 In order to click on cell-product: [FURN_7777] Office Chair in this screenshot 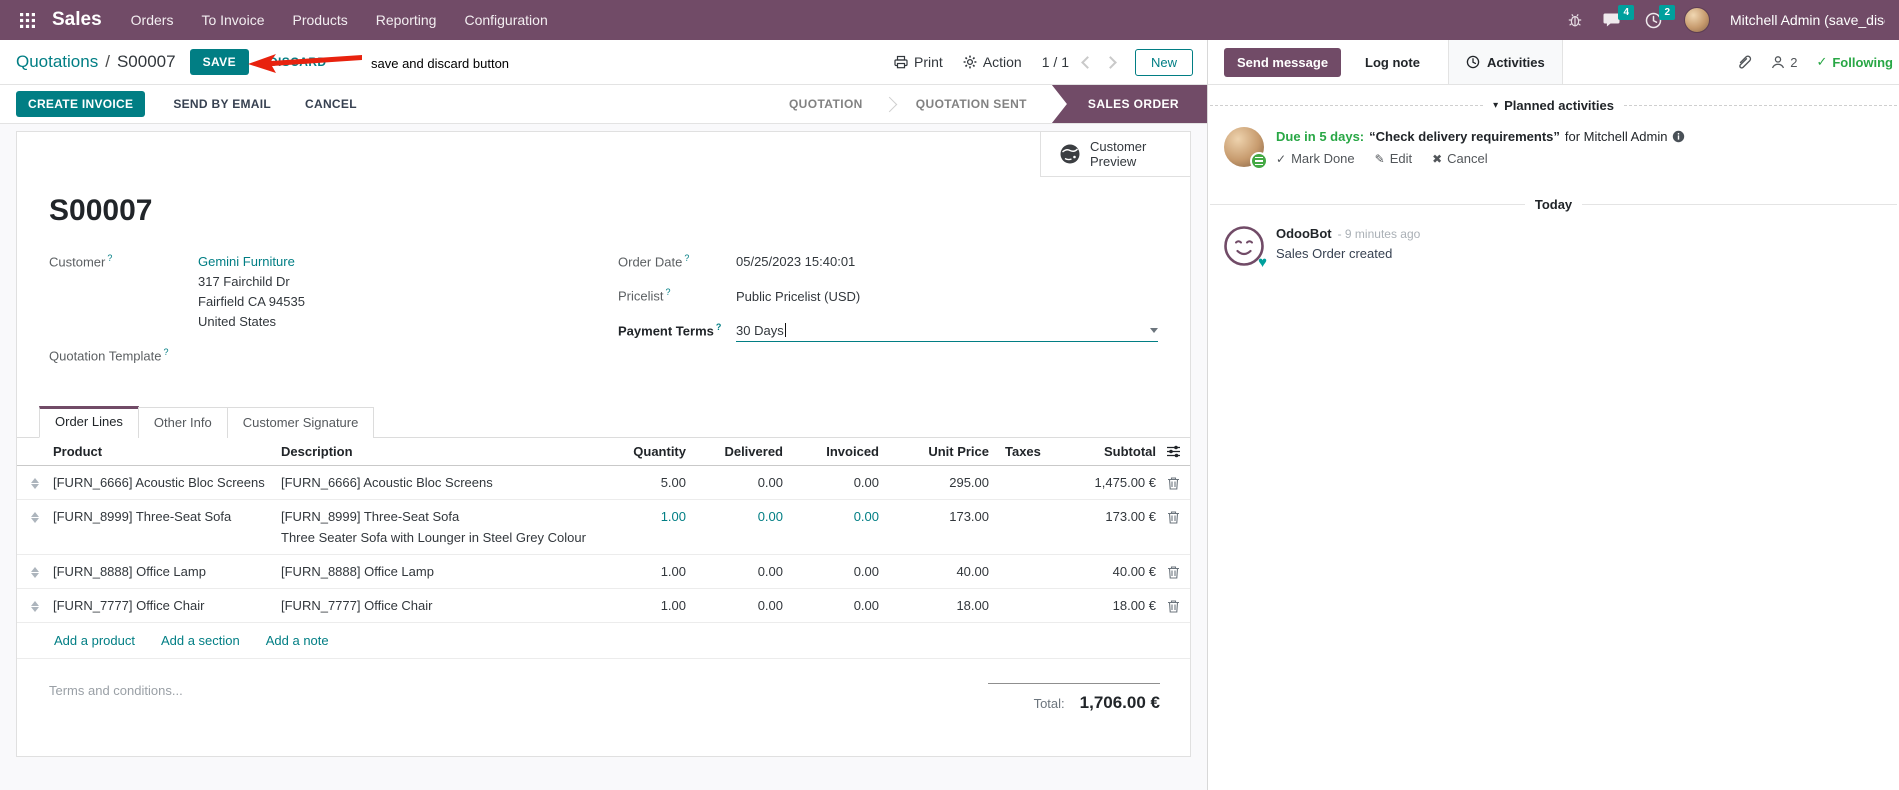, I will do `click(167, 605)`.